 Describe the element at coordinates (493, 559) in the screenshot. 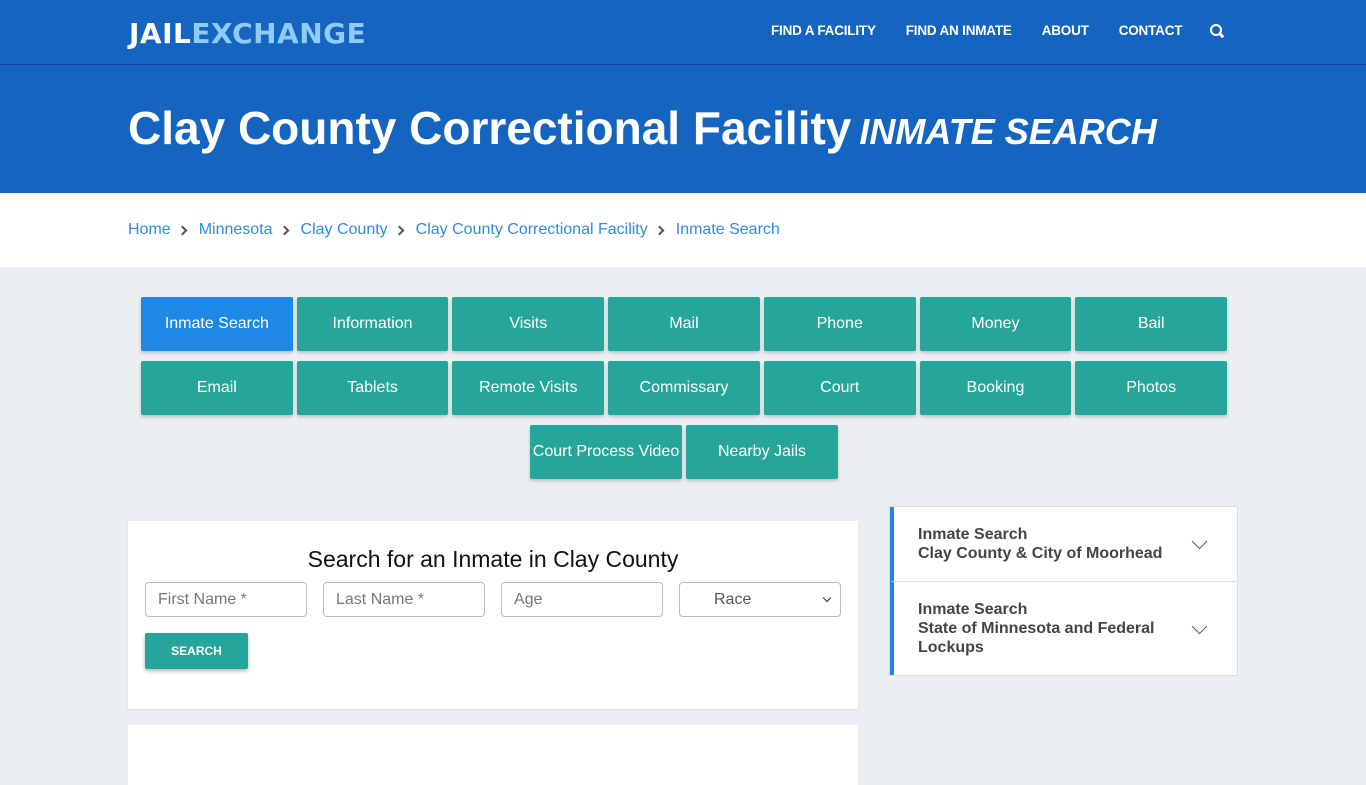

I see `search-title: Search for an Inmate in Clay County` at that location.